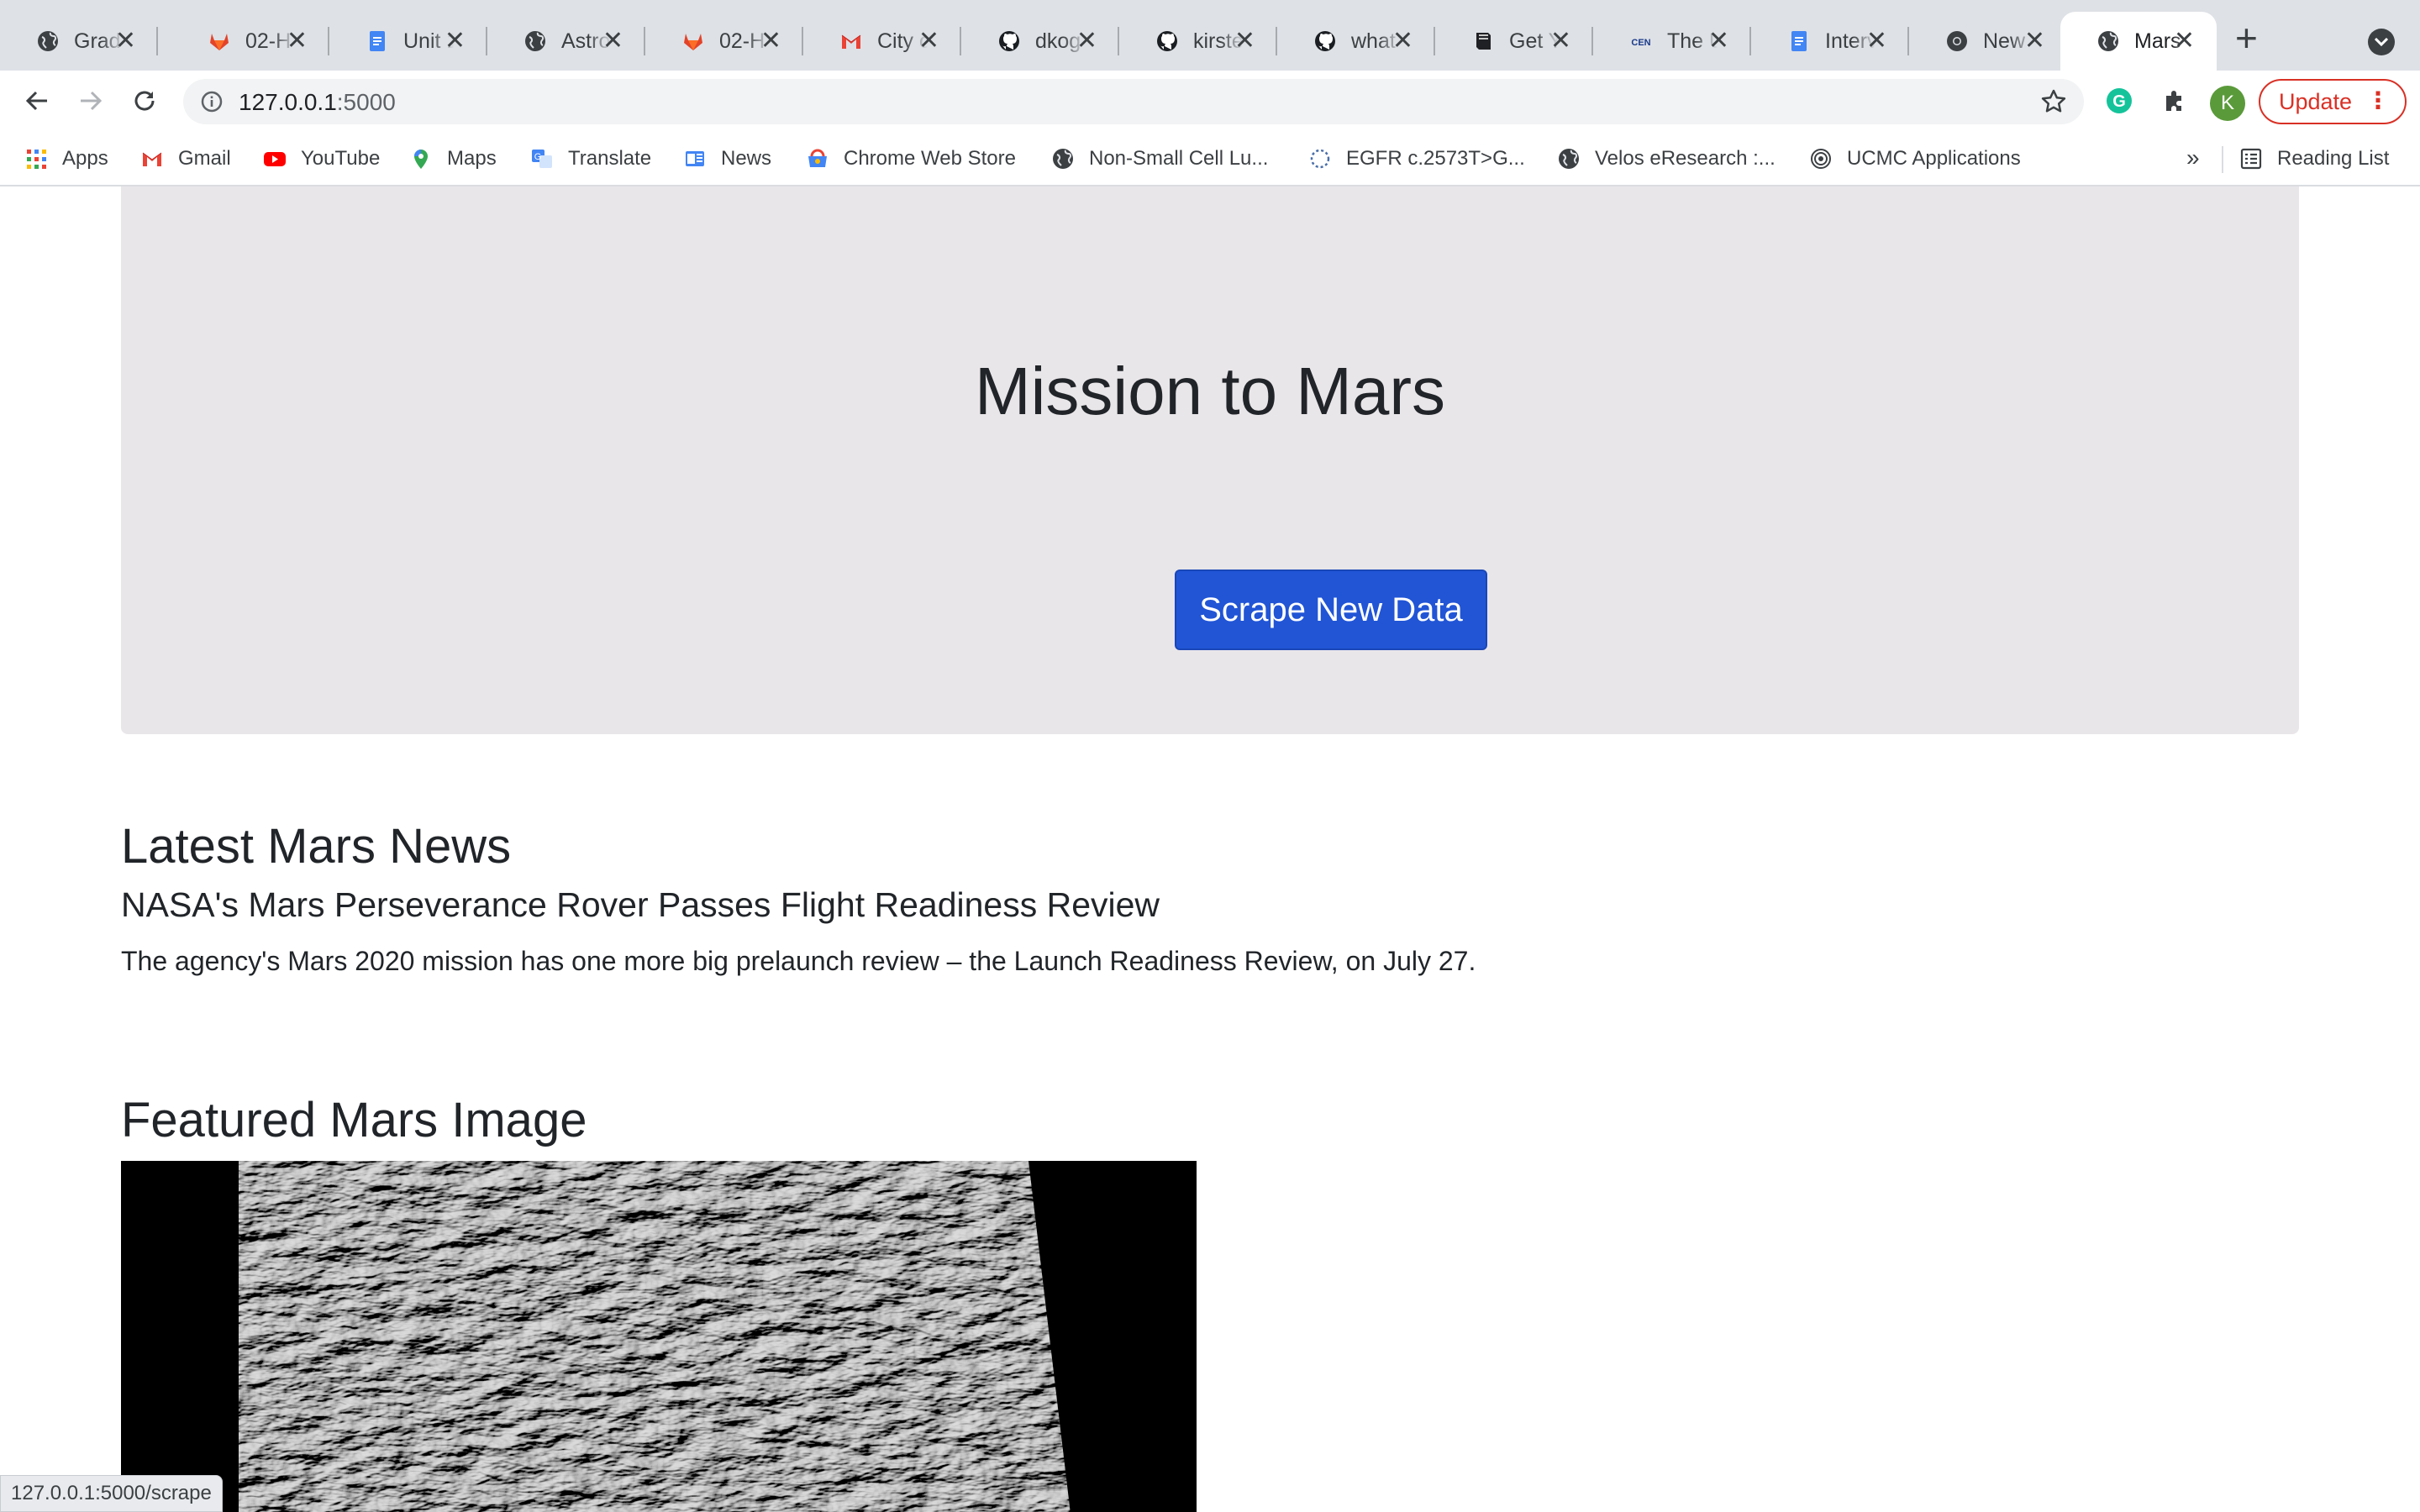  I want to click on gitlab-icon, so click(693, 41).